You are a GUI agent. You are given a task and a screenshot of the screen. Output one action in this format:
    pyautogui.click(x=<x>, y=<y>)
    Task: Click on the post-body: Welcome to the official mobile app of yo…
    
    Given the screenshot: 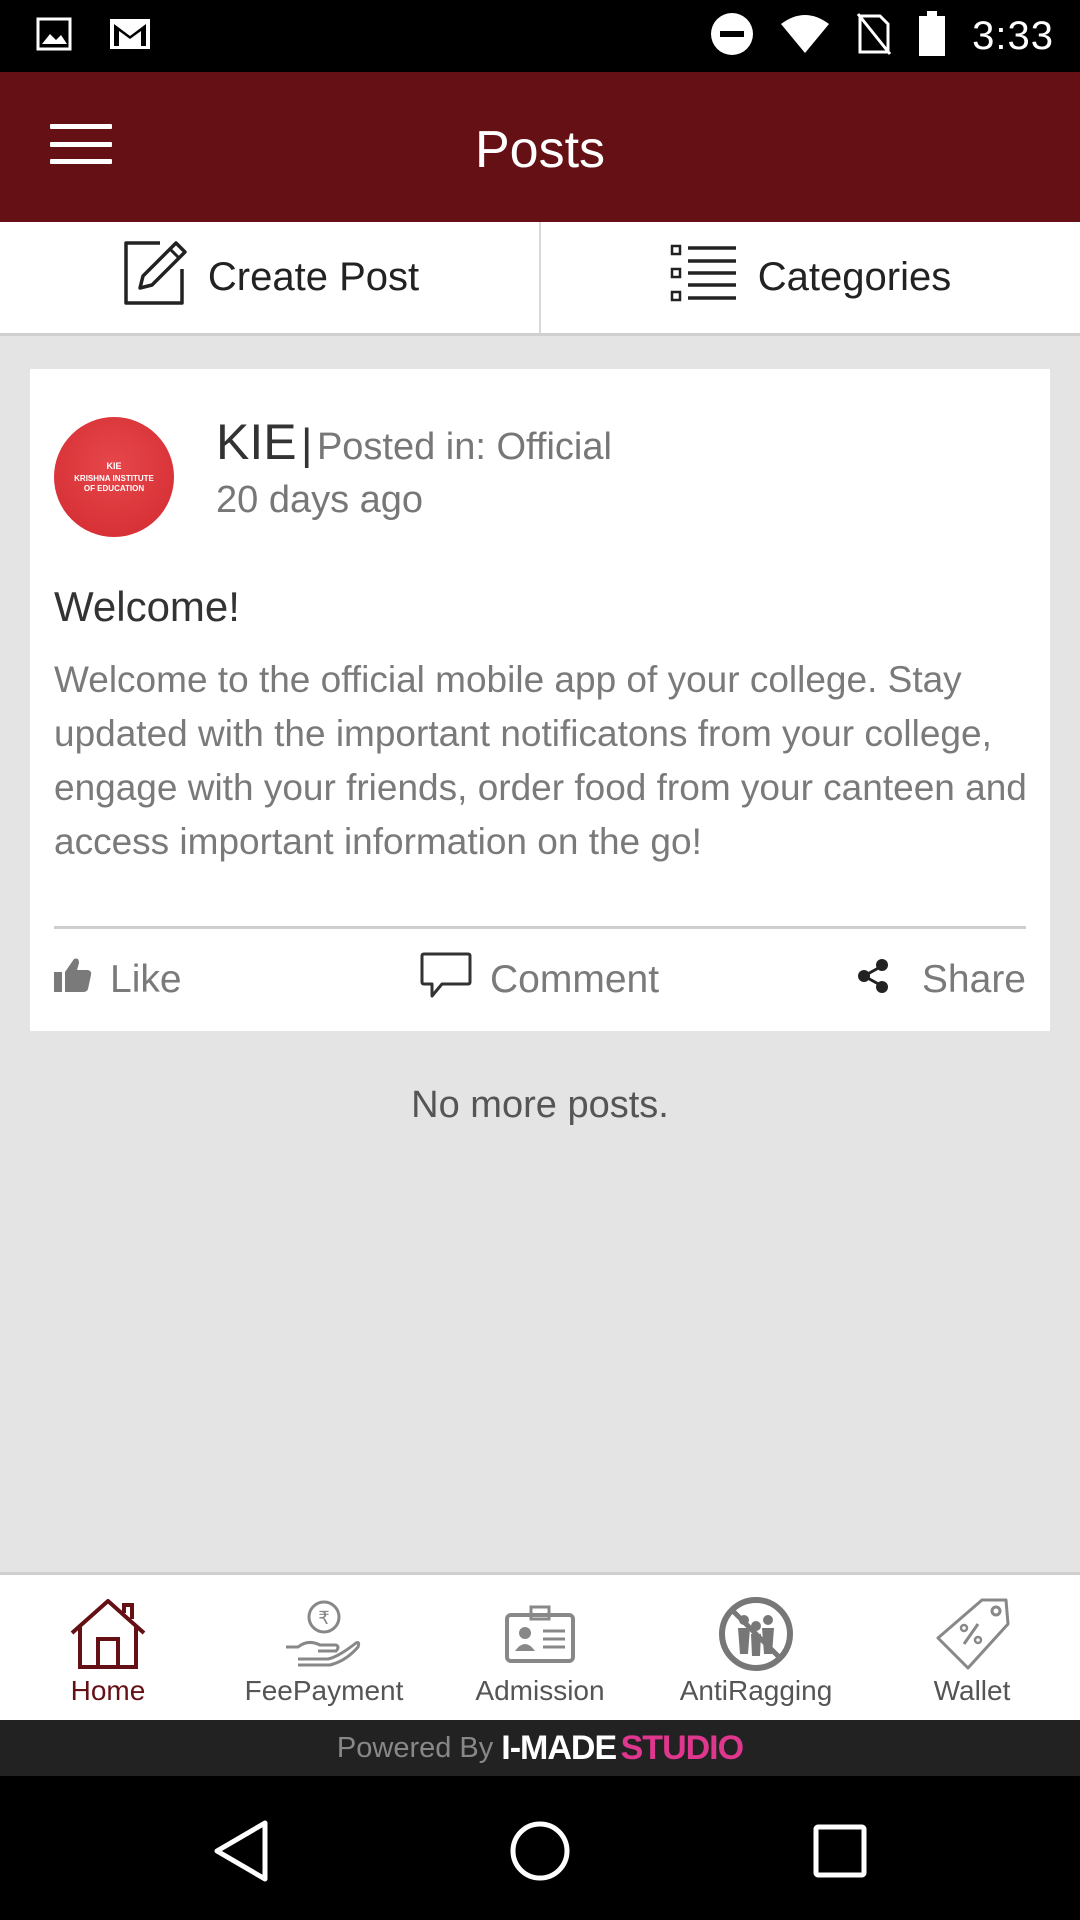 What is the action you would take?
    pyautogui.click(x=540, y=760)
    